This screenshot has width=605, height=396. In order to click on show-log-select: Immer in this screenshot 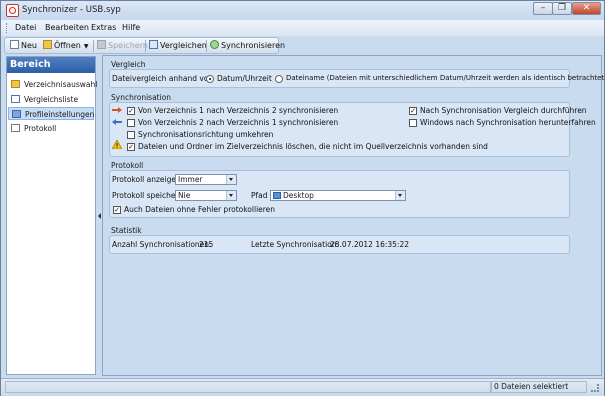, I will do `click(206, 179)`.